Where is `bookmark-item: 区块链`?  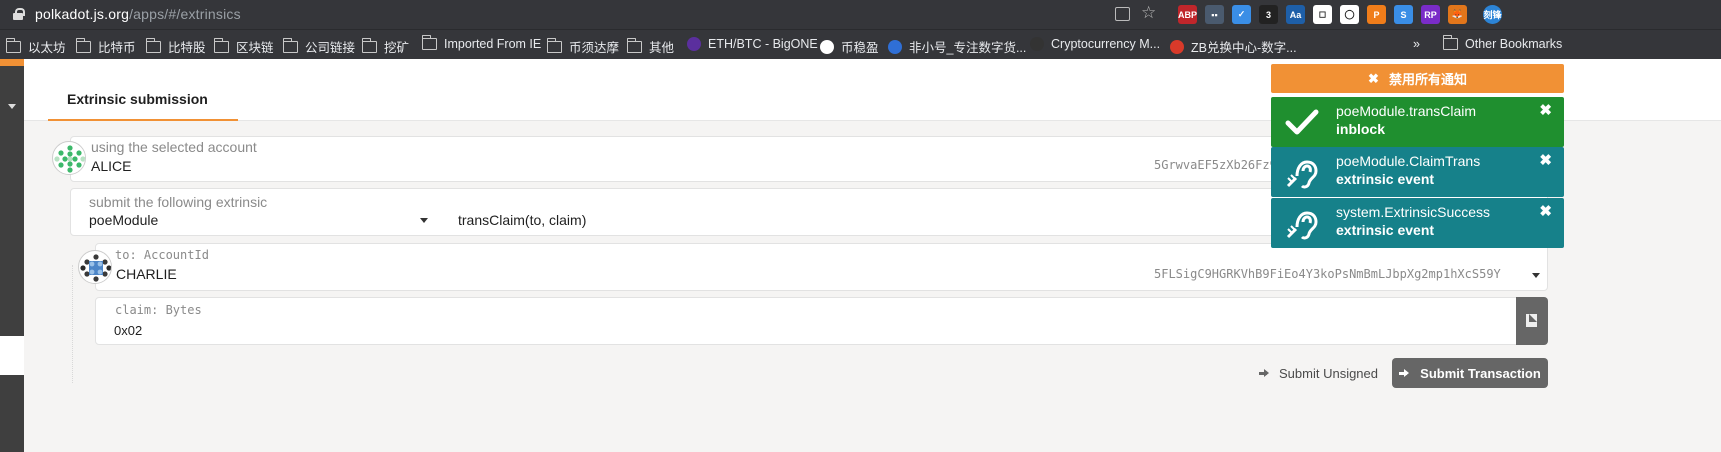 bookmark-item: 区块链 is located at coordinates (243, 46).